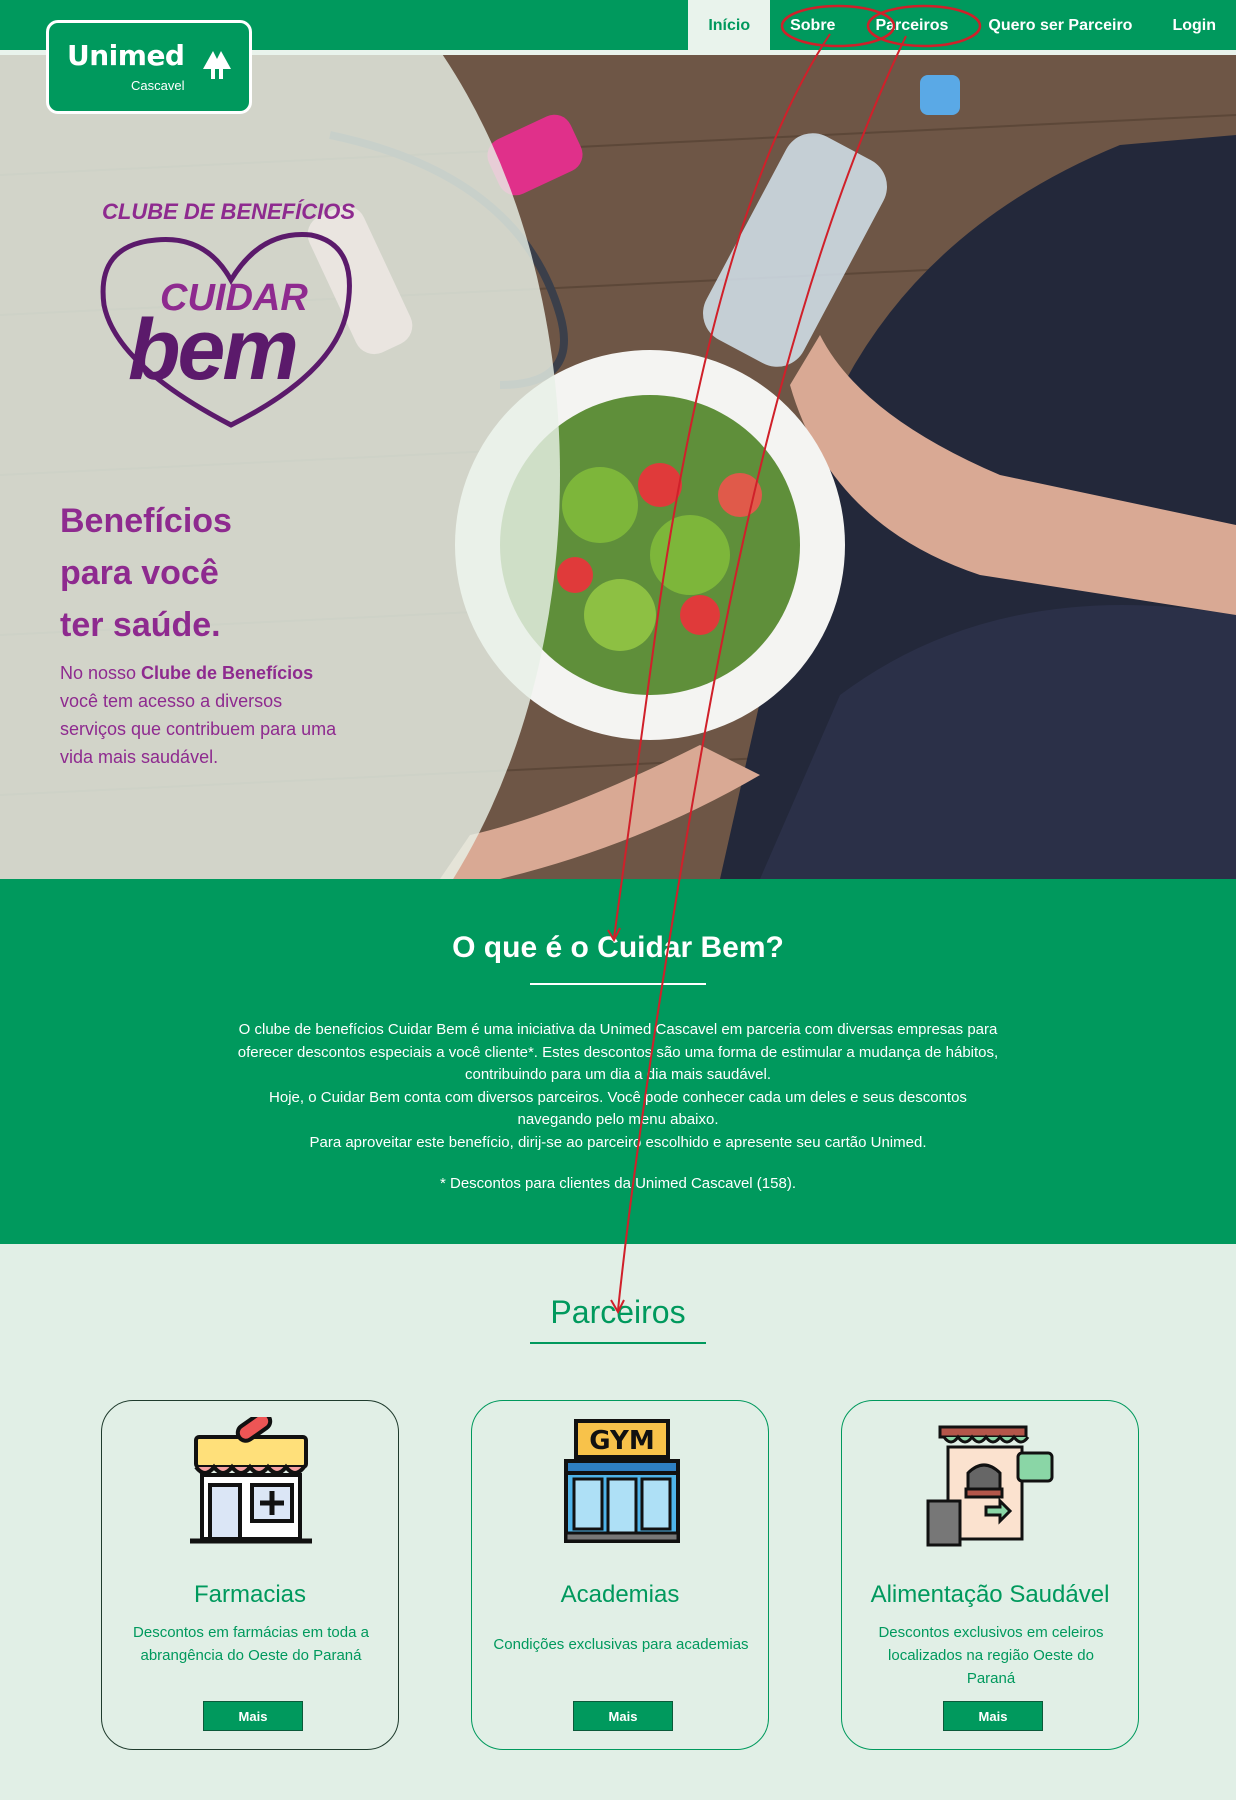 This screenshot has height=1800, width=1236. Describe the element at coordinates (1060, 25) in the screenshot. I see `nav-quero-ser-parceiro: Quero ser Parceiro` at that location.